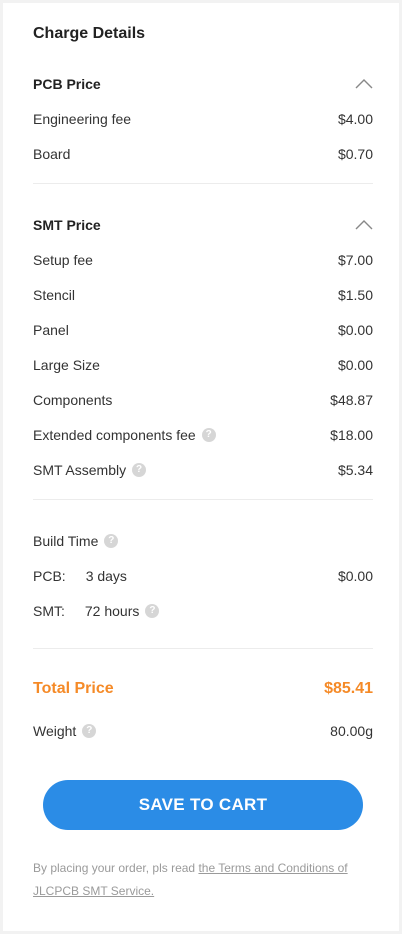  Describe the element at coordinates (355, 576) in the screenshot. I see `pcb-build-value: $0.00` at that location.